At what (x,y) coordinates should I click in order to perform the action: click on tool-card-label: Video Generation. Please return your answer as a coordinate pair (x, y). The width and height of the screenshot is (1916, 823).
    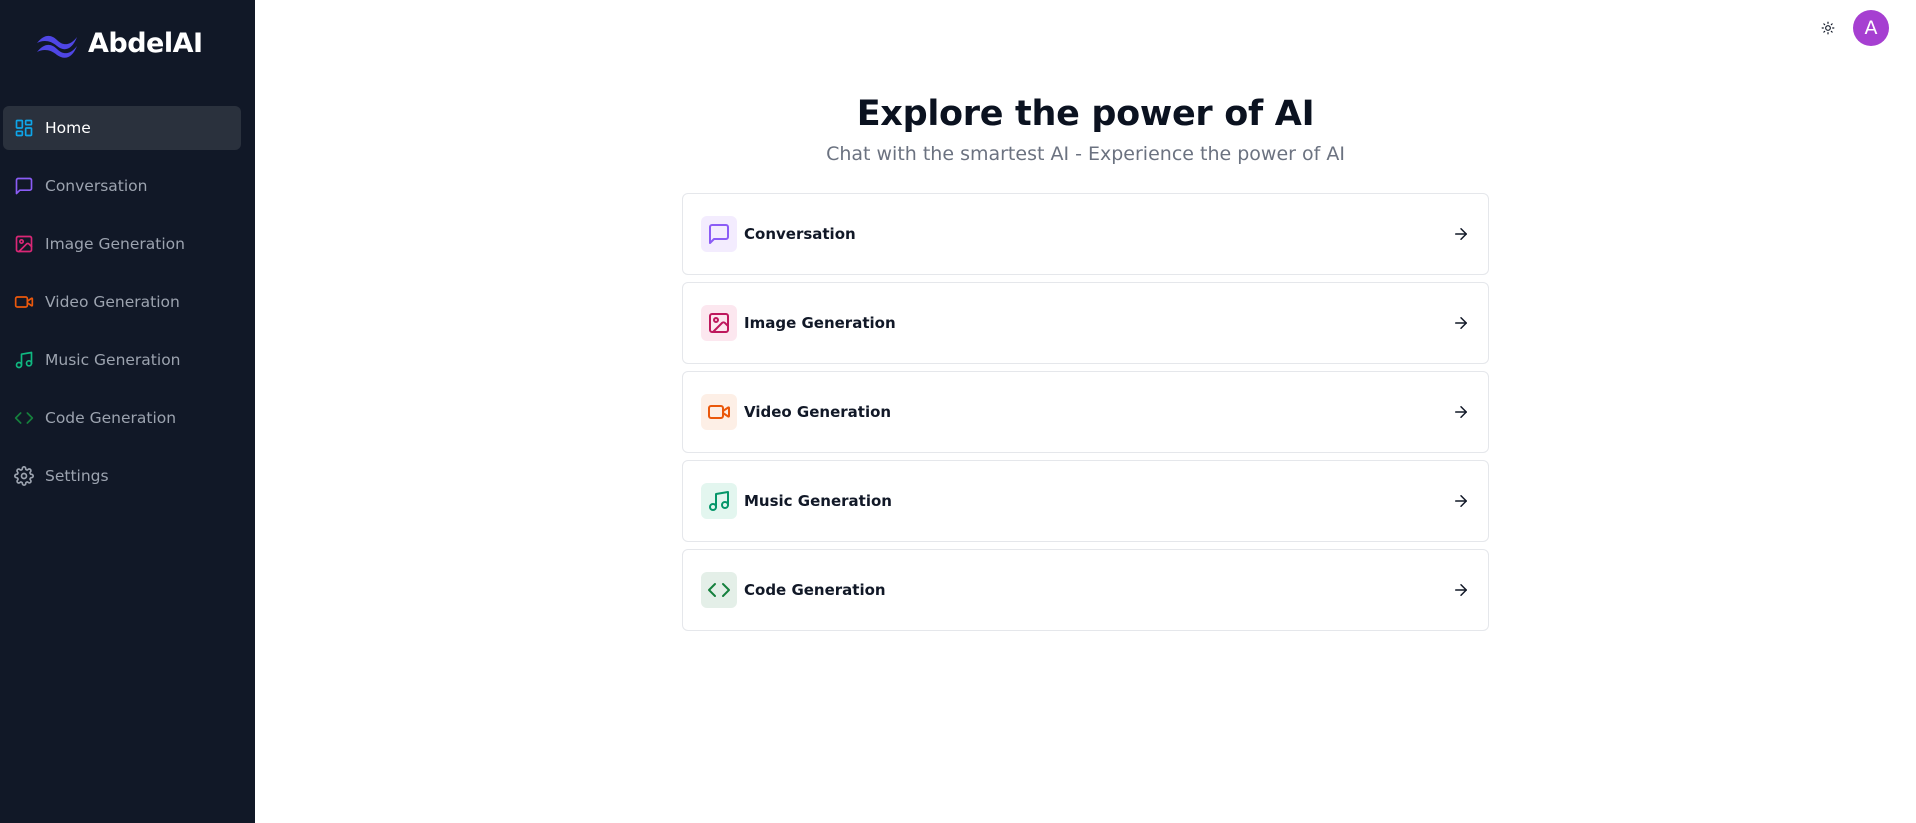
    Looking at the image, I should click on (818, 412).